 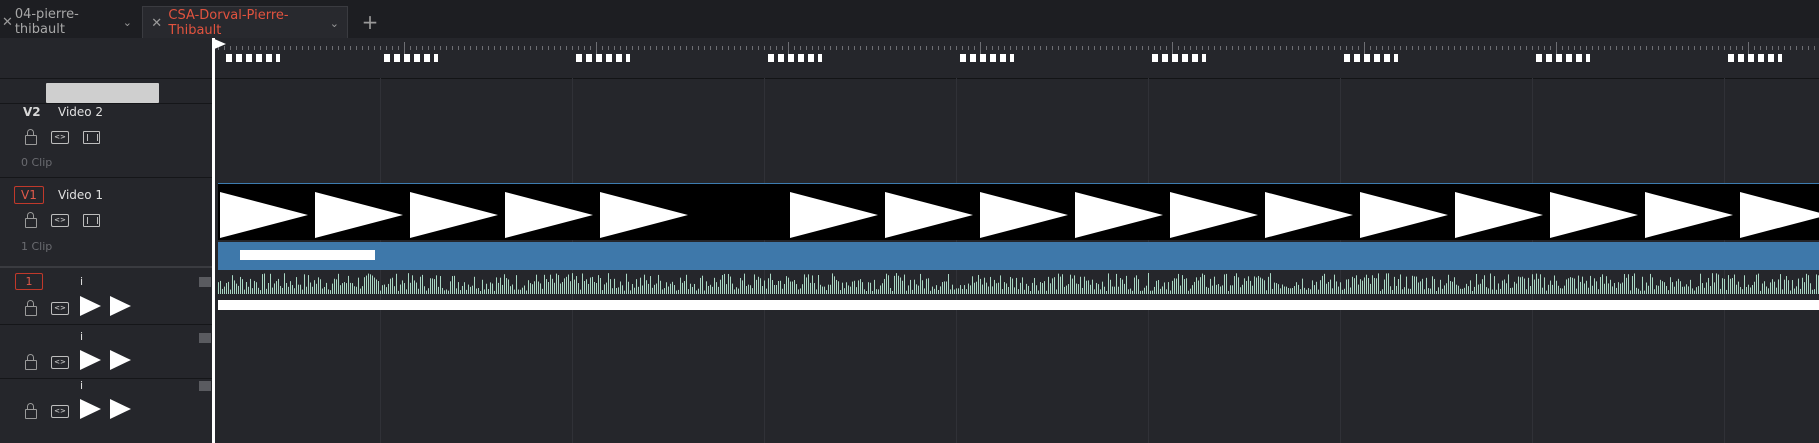 What do you see at coordinates (46, 22) in the screenshot?
I see `tab-label: 04-pierre-thibault` at bounding box center [46, 22].